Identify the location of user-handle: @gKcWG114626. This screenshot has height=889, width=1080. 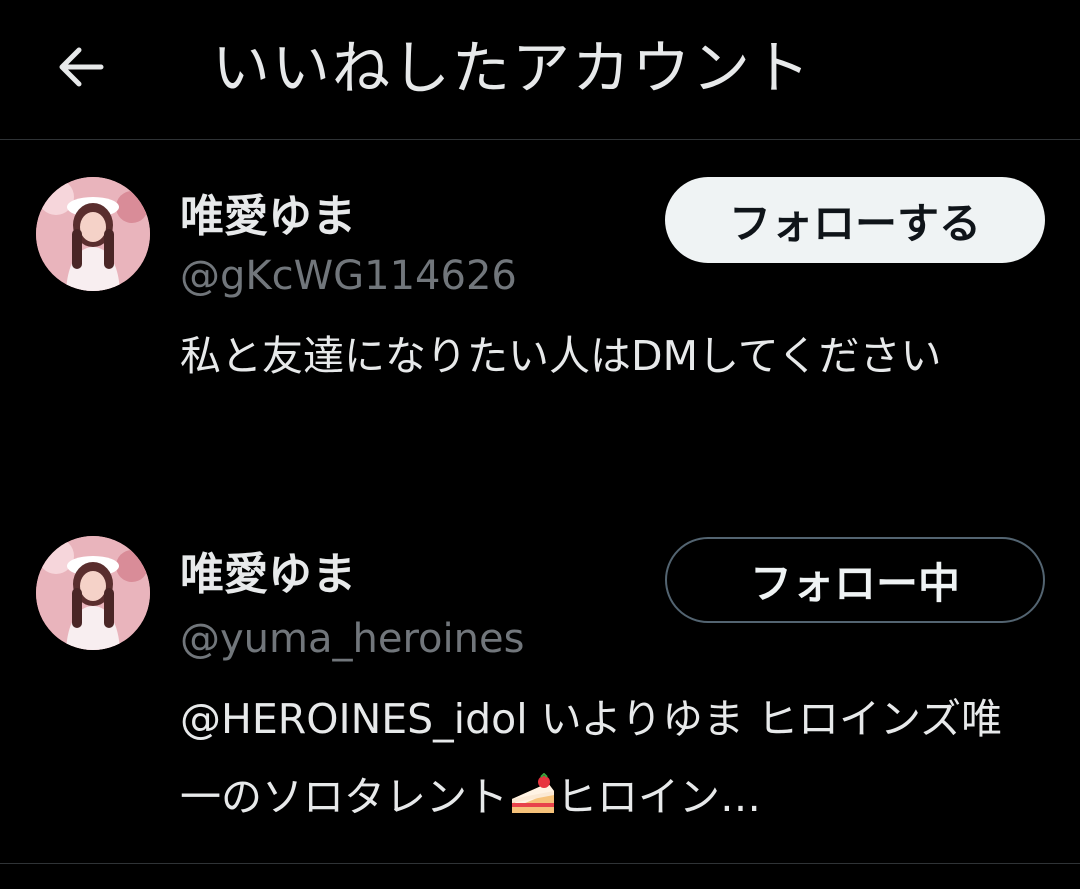
(348, 276).